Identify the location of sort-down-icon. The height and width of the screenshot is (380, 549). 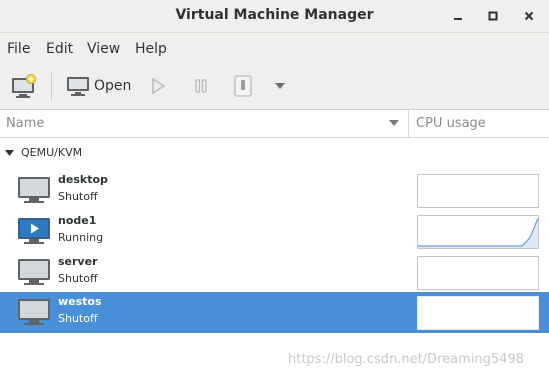
(394, 123).